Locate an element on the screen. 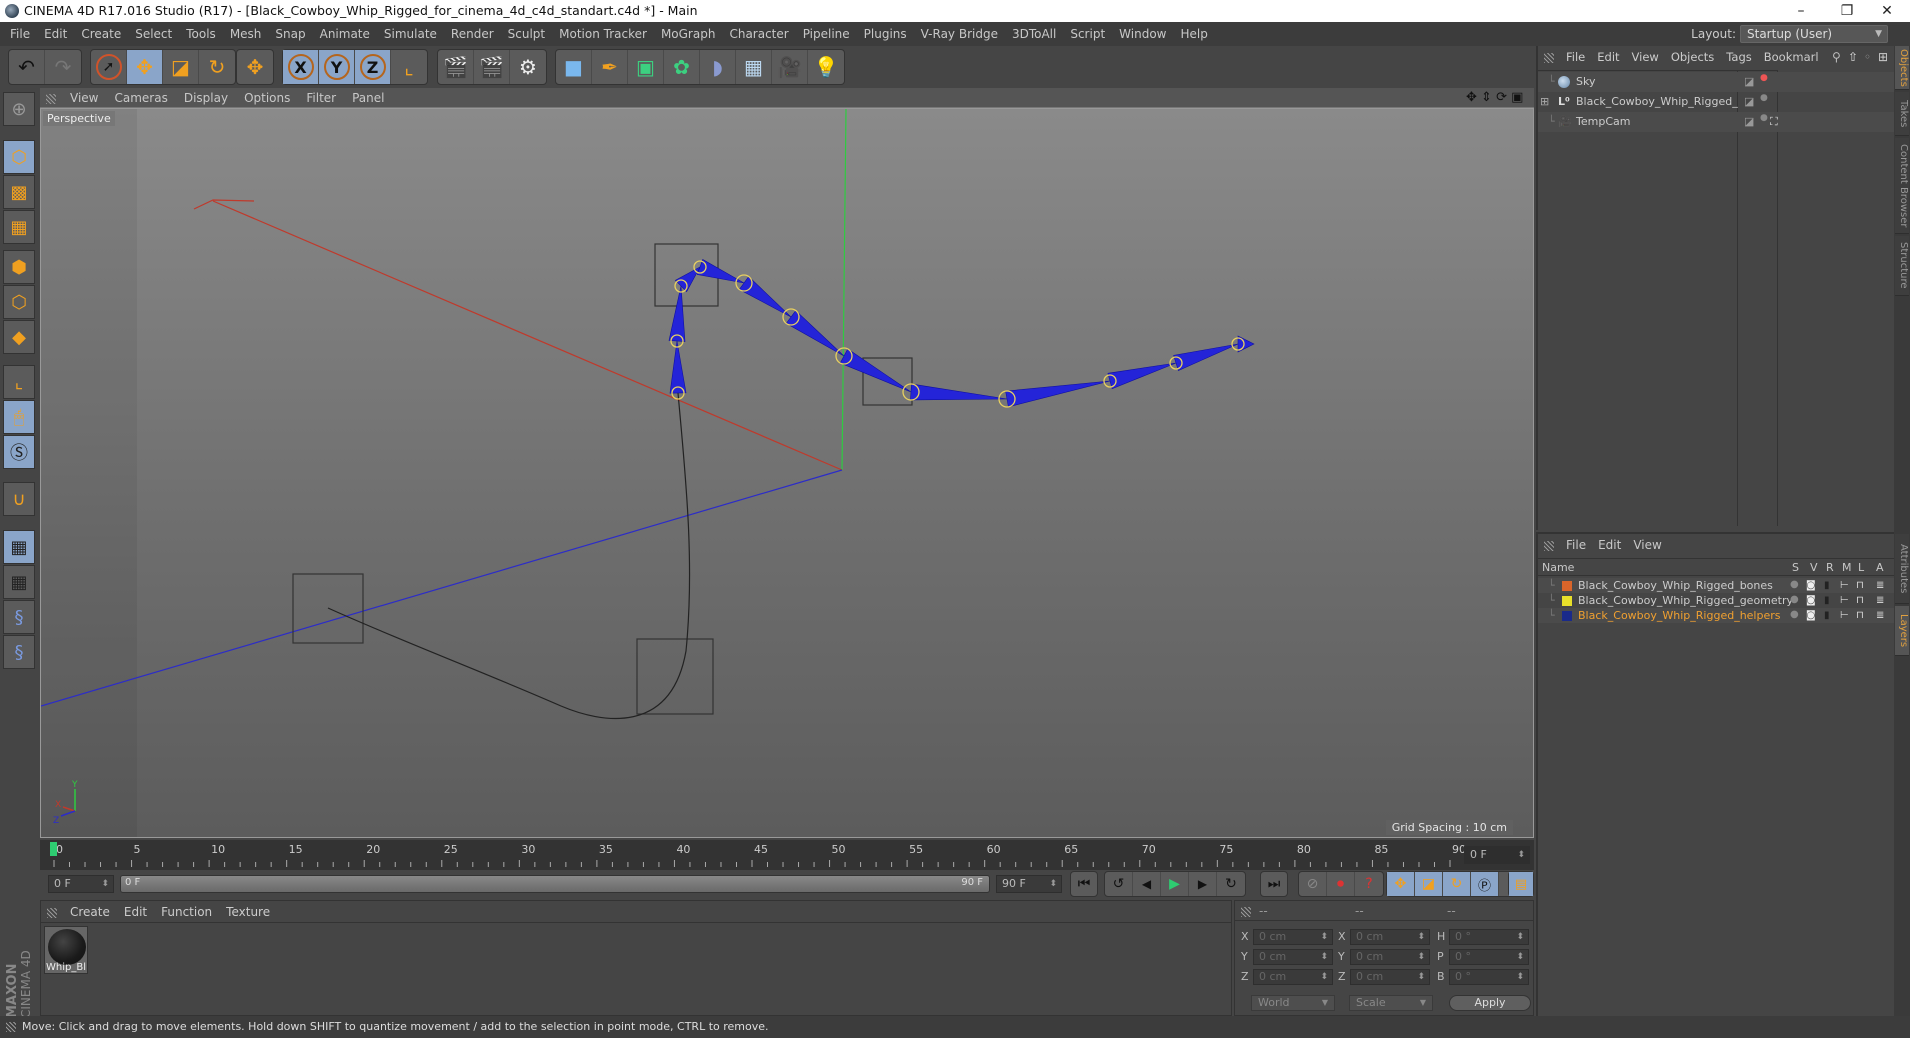 Image resolution: width=1910 pixels, height=1038 pixels. select-icon: ➚ is located at coordinates (109, 67).